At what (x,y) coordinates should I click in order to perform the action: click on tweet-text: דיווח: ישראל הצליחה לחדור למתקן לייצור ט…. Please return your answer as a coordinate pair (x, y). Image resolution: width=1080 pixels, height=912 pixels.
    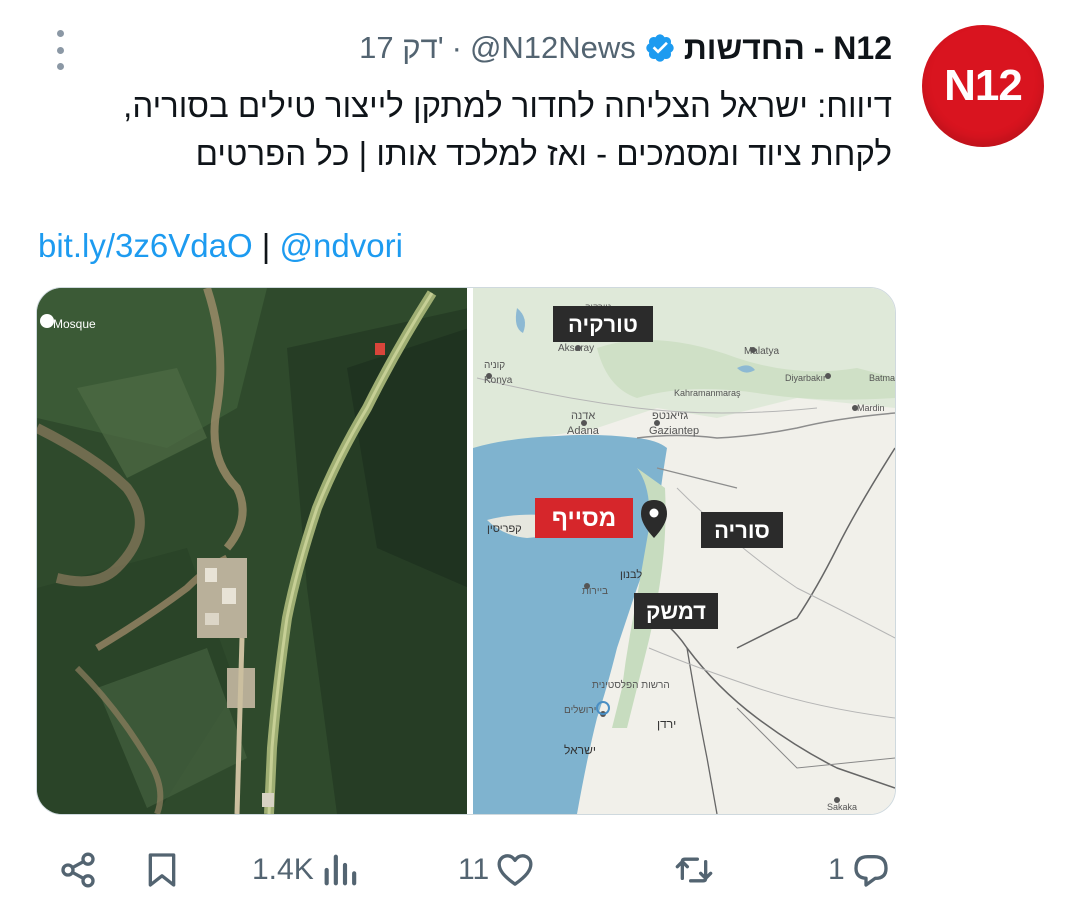
    Looking at the image, I should click on (462, 130).